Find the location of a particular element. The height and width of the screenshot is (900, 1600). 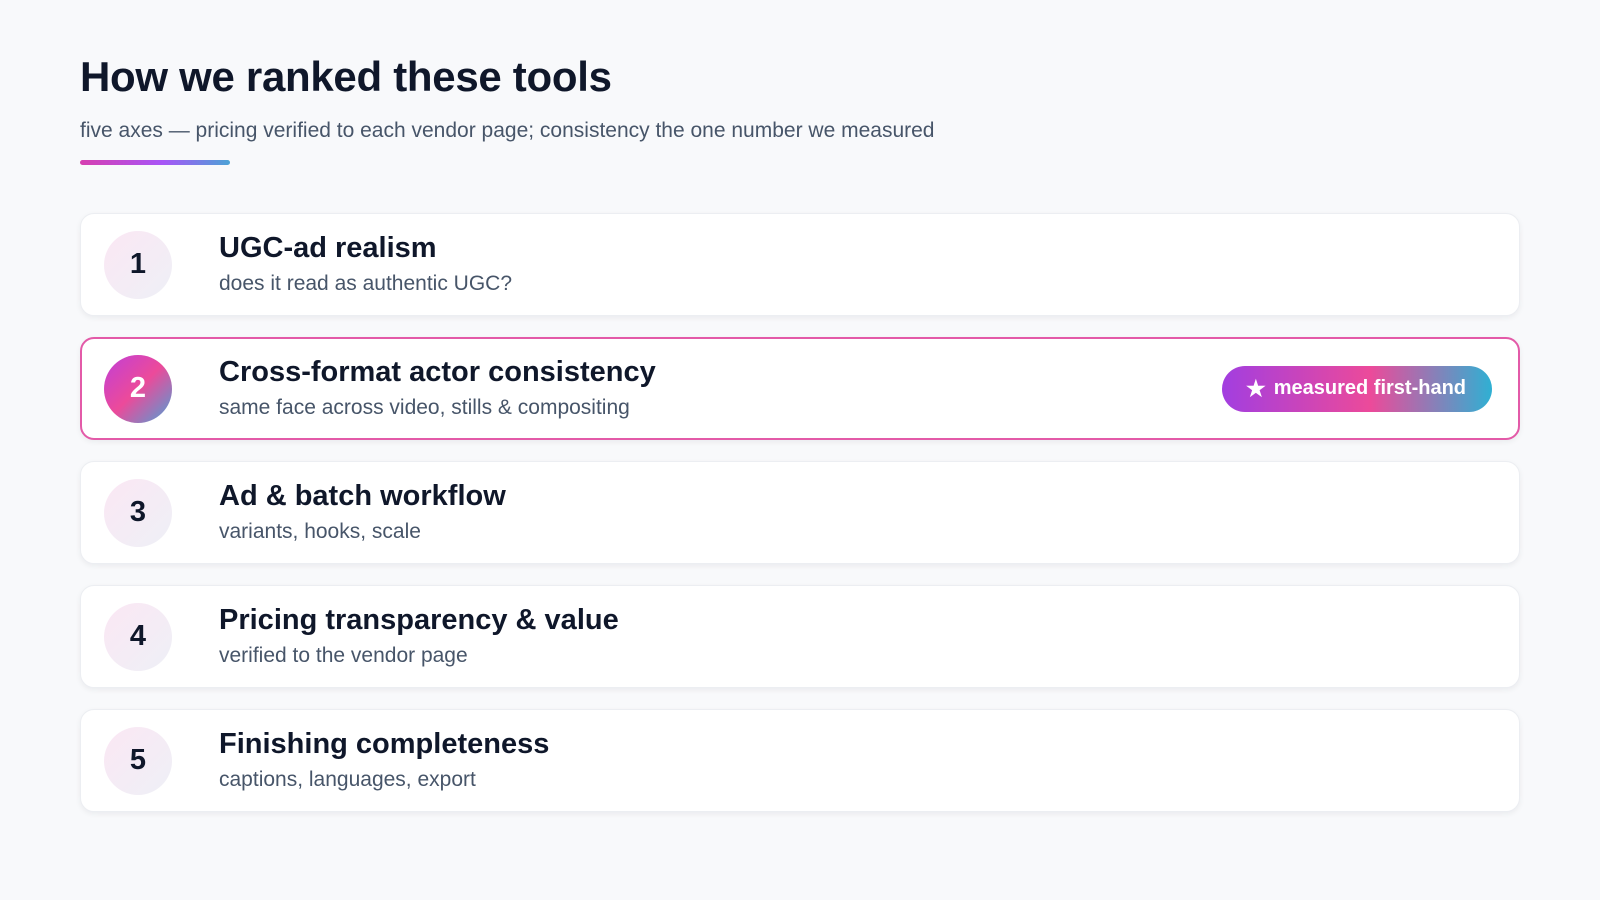

axis-description: captions, languages, export is located at coordinates (347, 779).